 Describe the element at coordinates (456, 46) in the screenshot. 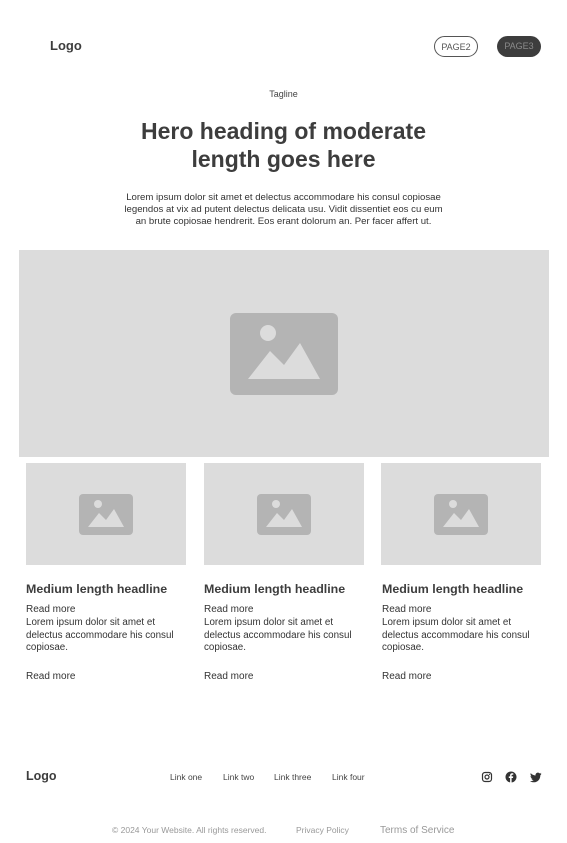

I see `nav-page2-button: PAGE2` at that location.